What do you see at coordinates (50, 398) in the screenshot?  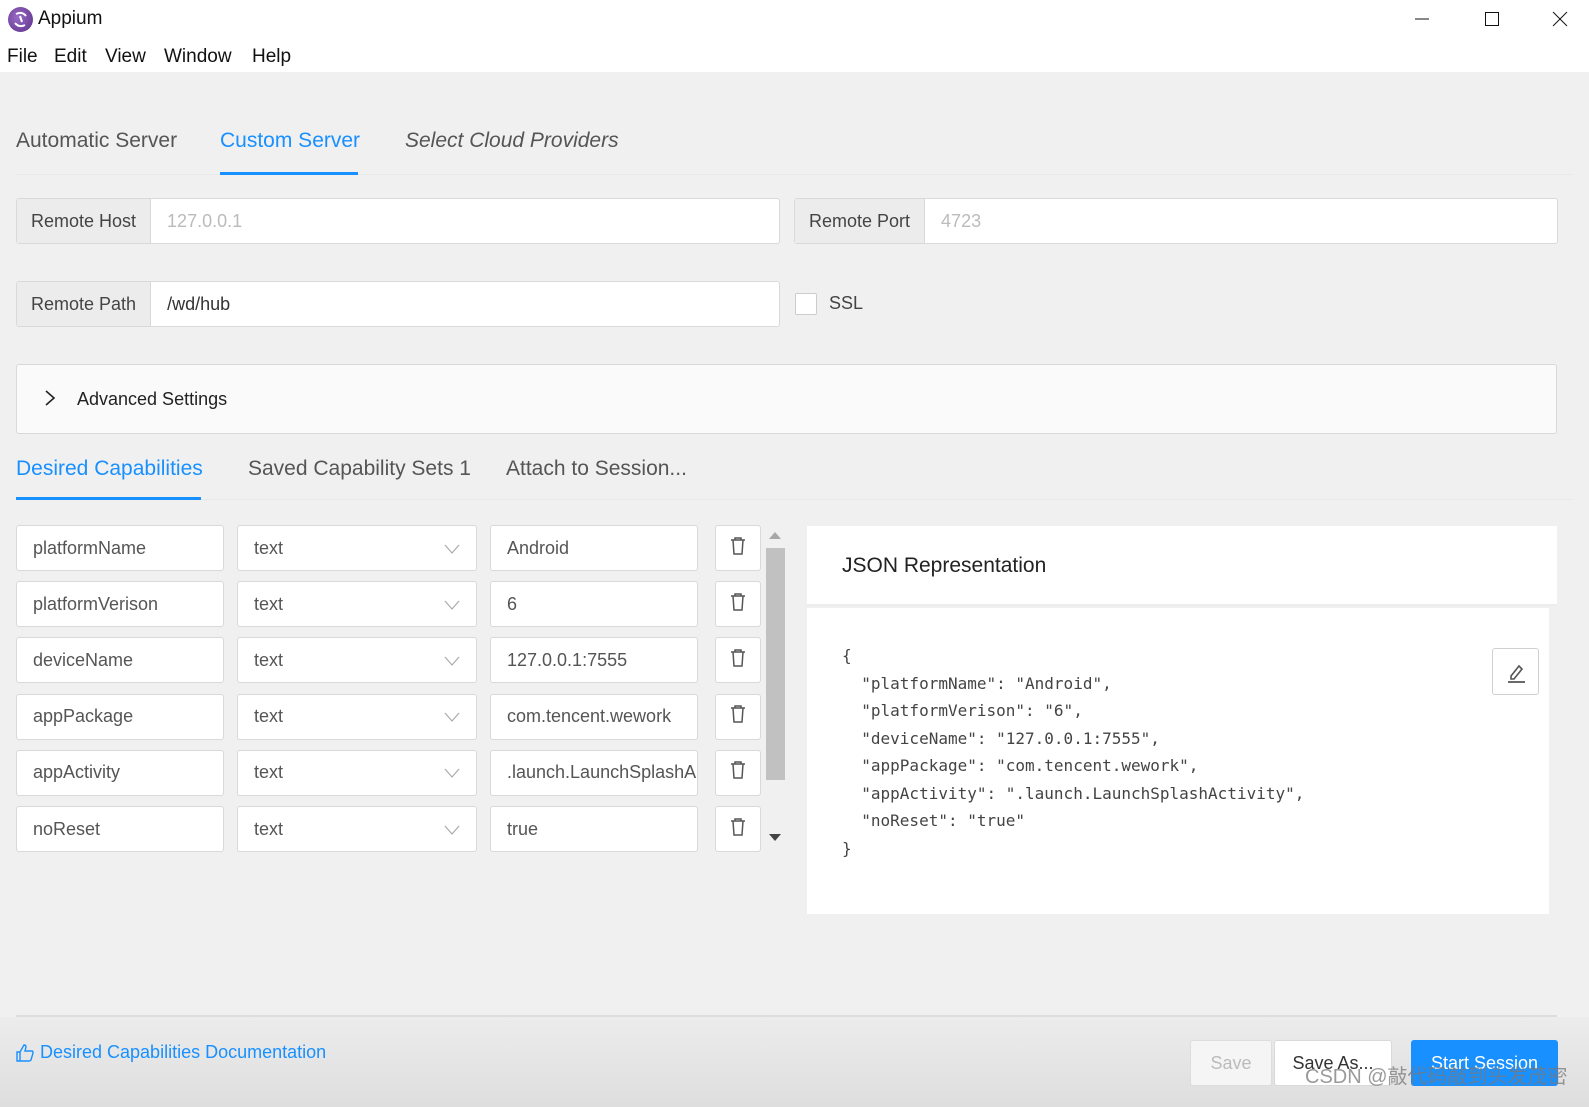 I see `chevron-right-icon` at bounding box center [50, 398].